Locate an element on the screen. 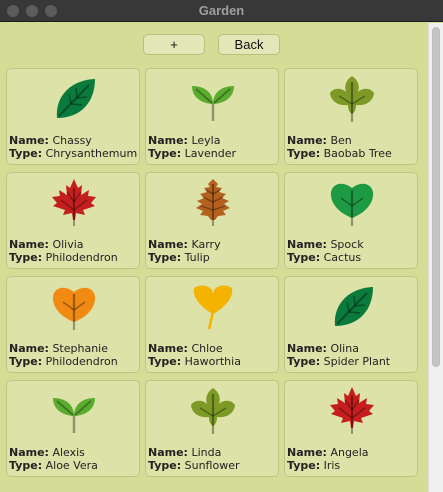 Image resolution: width=443 pixels, height=492 pixels. plant-card: Name: Leyla Type: Lavender is located at coordinates (212, 116).